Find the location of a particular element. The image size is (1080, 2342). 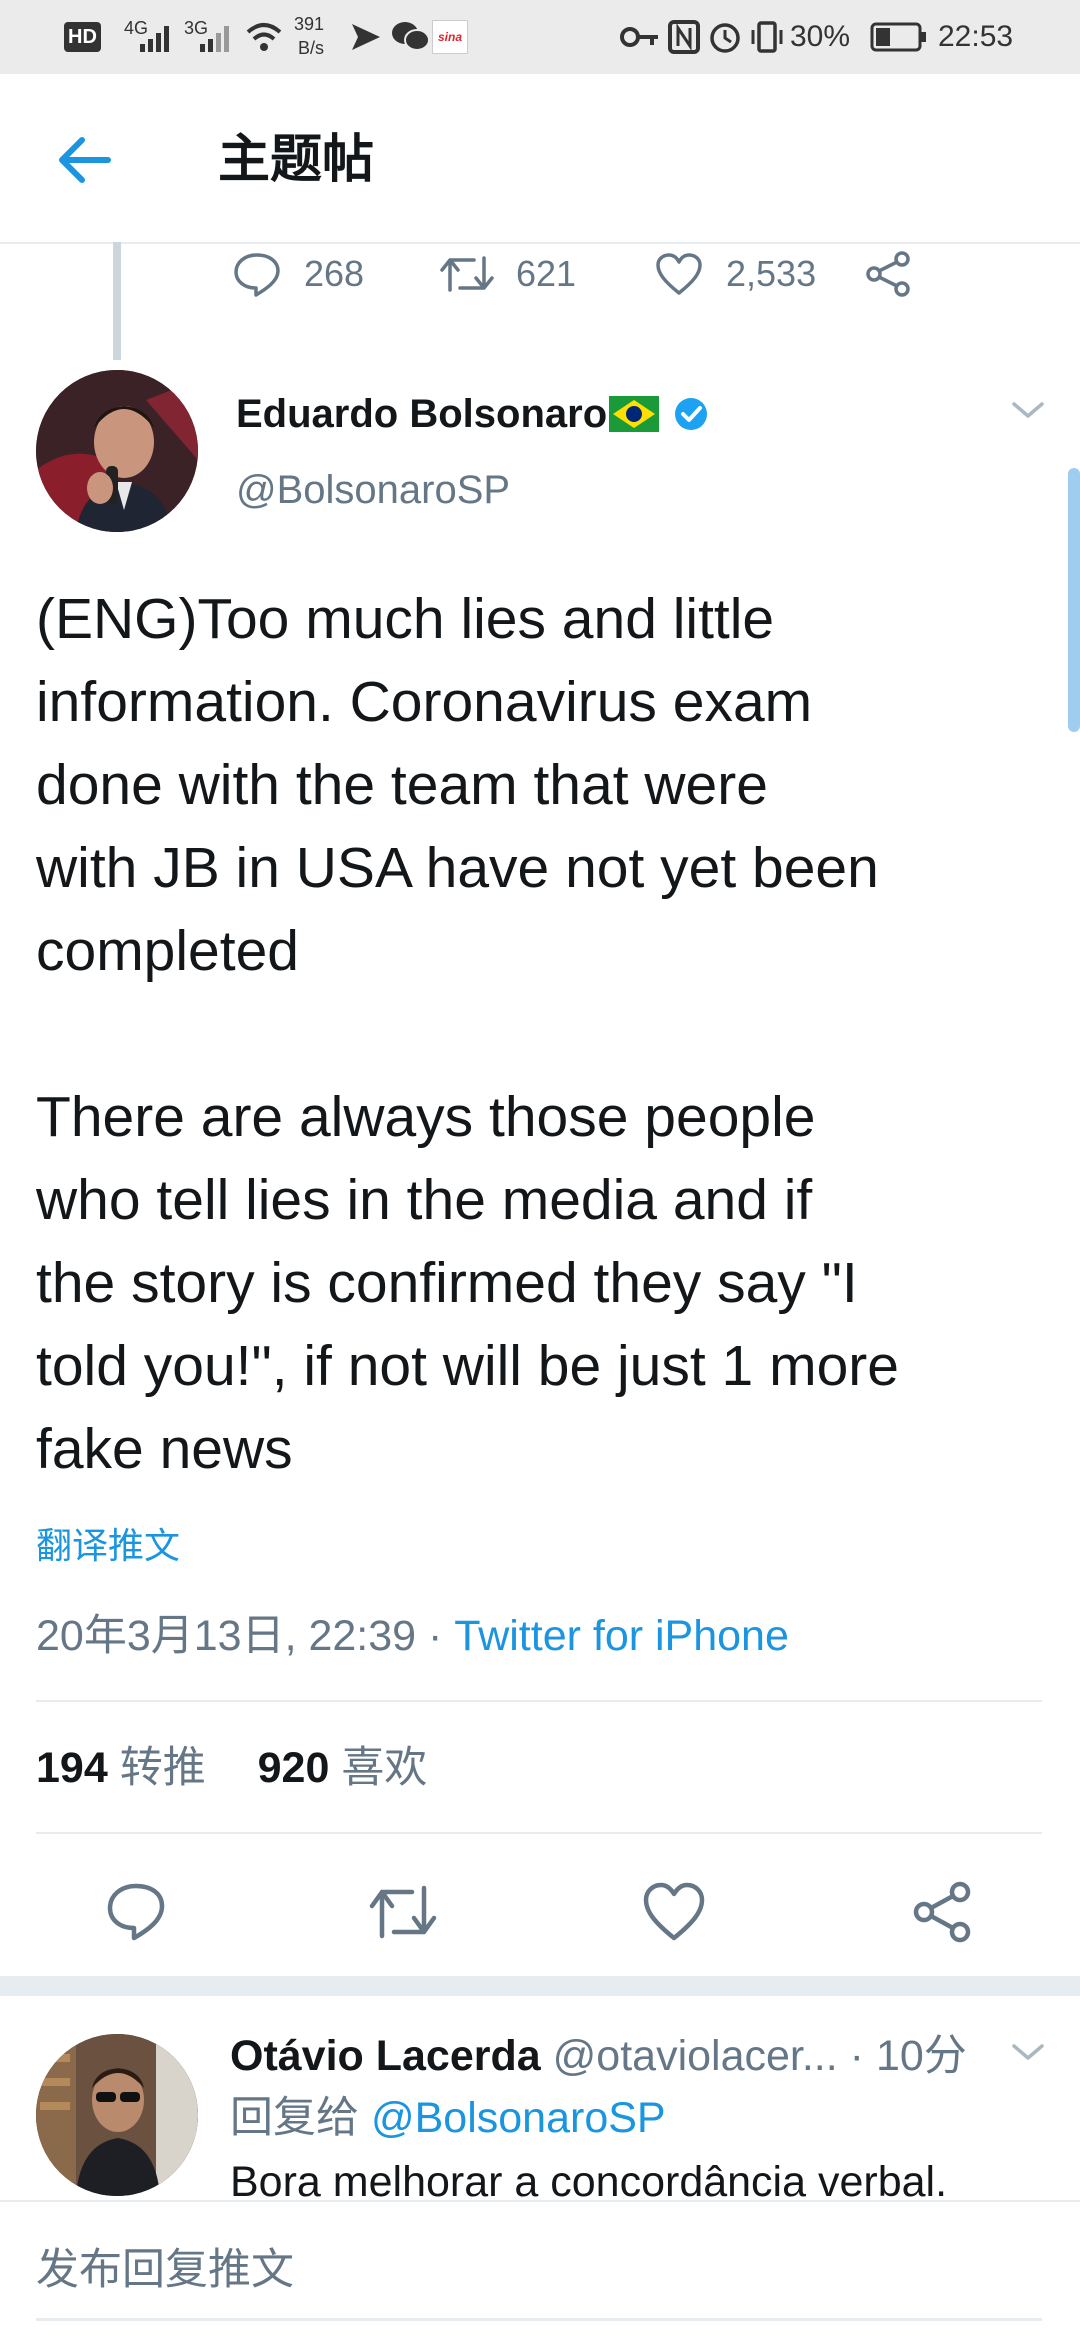

battery-percent: 30% is located at coordinates (820, 36).